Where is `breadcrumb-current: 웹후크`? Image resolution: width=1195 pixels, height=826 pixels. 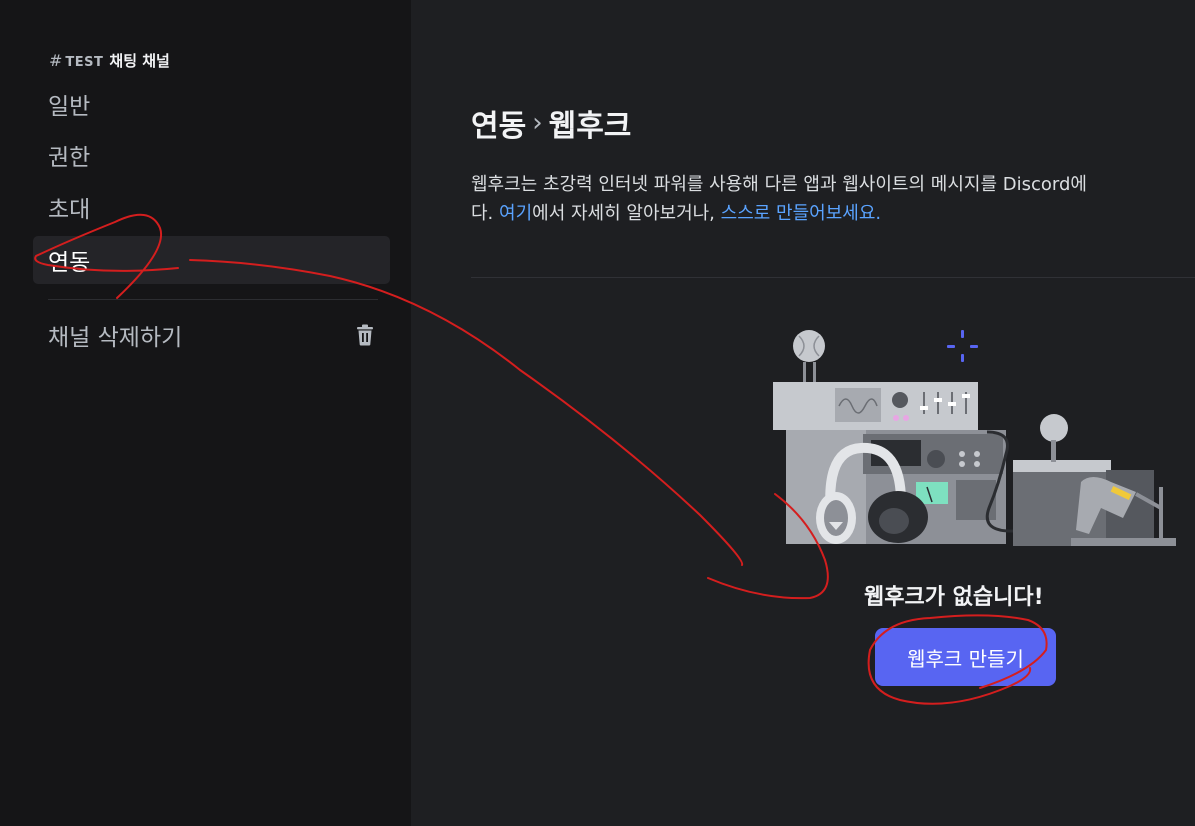 breadcrumb-current: 웹후크 is located at coordinates (590, 126).